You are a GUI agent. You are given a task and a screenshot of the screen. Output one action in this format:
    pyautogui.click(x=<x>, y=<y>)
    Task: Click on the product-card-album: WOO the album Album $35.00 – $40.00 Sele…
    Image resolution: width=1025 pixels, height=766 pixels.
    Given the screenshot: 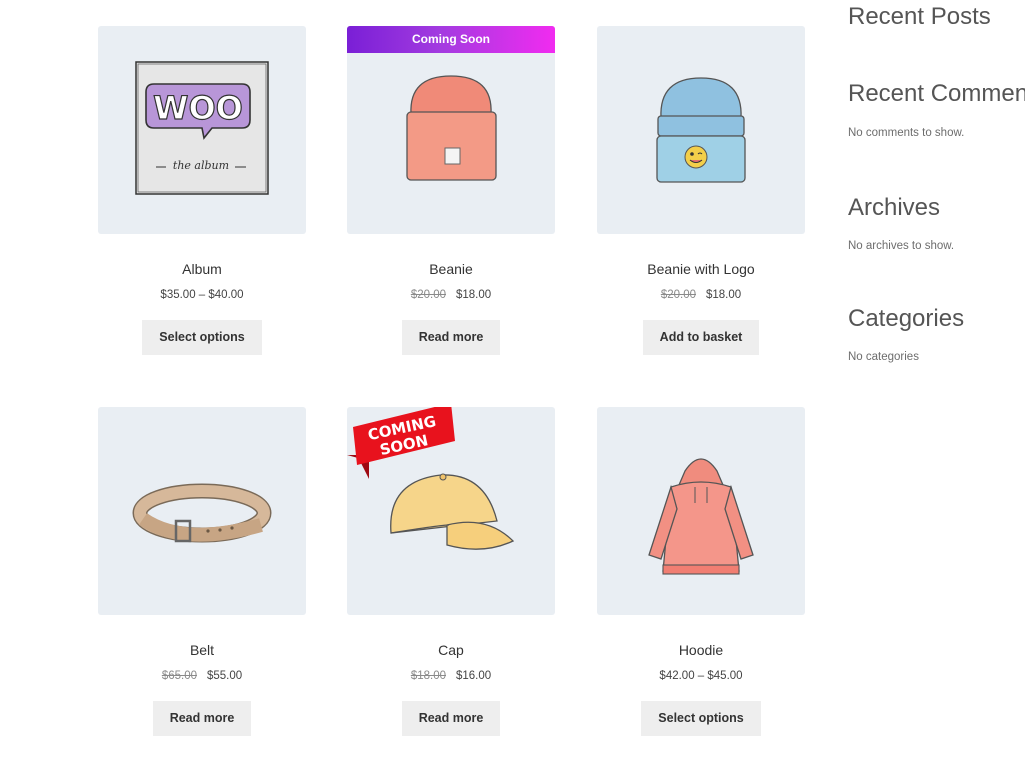 What is the action you would take?
    pyautogui.click(x=202, y=190)
    